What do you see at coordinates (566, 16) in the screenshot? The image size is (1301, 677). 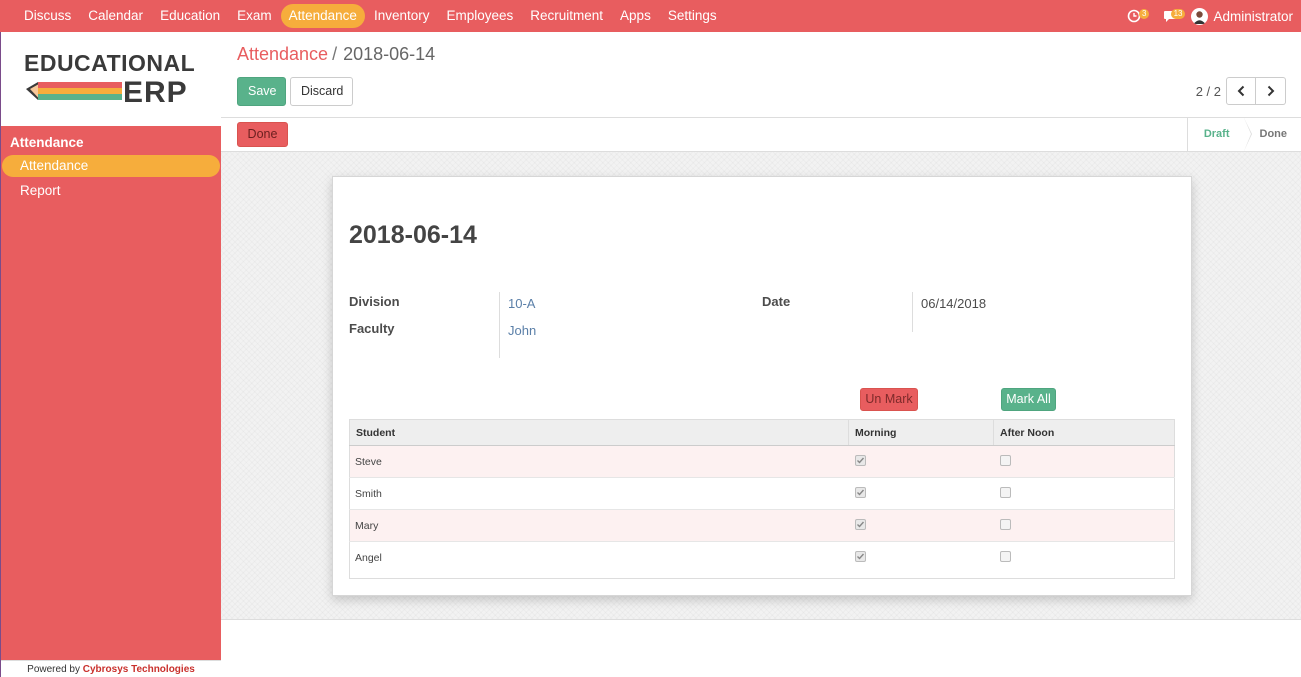 I see `menu-recruitment: Recruitment` at bounding box center [566, 16].